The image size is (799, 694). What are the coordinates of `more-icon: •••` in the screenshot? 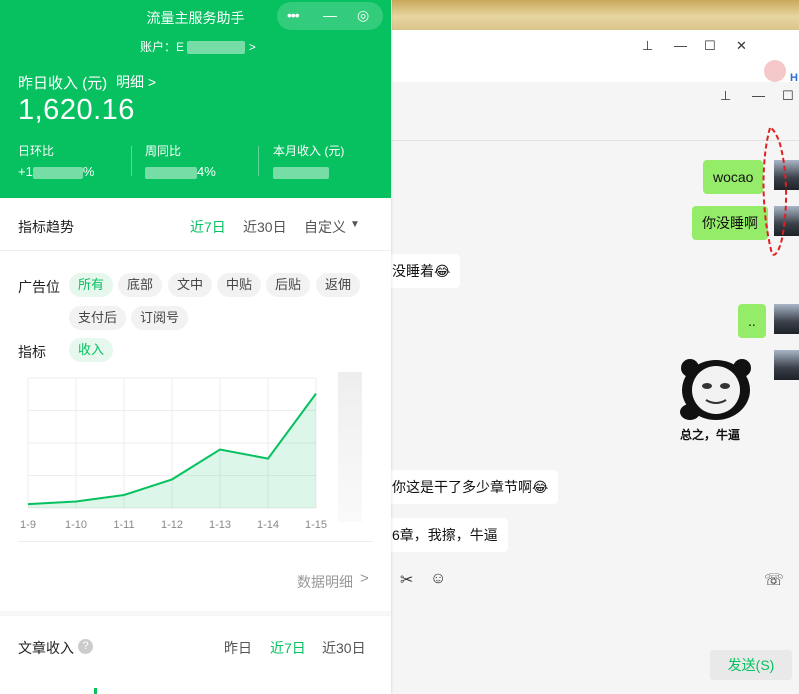 It's located at (293, 15).